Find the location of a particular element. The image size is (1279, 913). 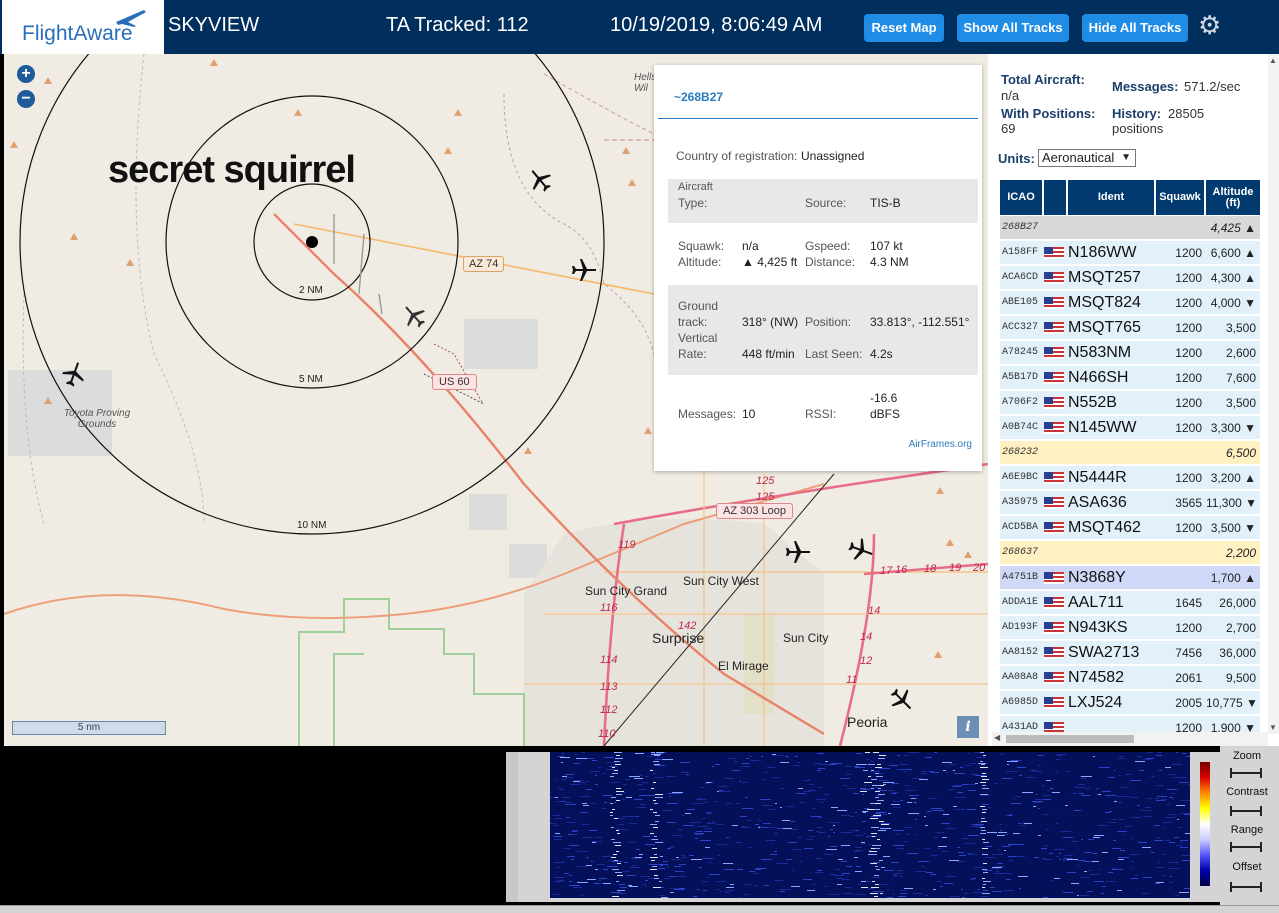

ident-cell: SWA2713 is located at coordinates (1104, 652).